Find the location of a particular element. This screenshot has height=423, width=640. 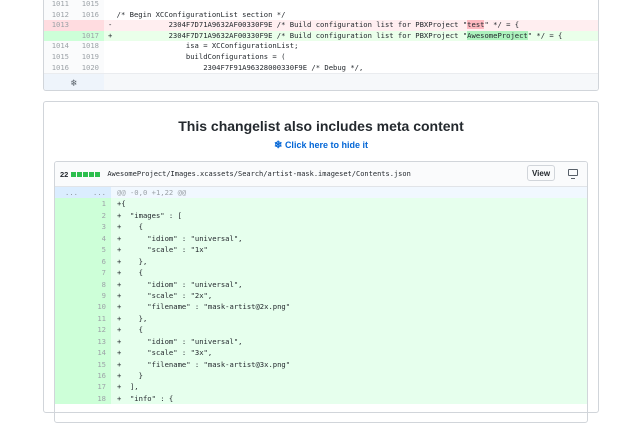

diffstat-block is located at coordinates (74, 174).